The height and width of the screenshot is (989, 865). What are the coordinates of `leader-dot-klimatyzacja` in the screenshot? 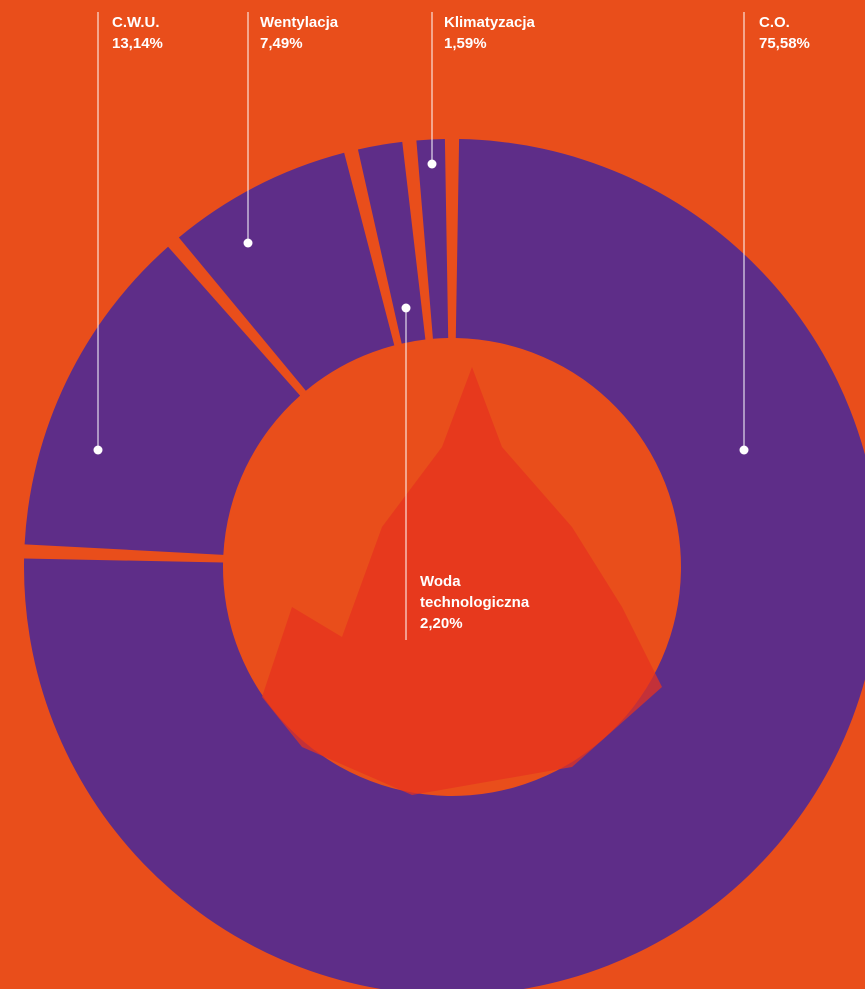 It's located at (432, 164).